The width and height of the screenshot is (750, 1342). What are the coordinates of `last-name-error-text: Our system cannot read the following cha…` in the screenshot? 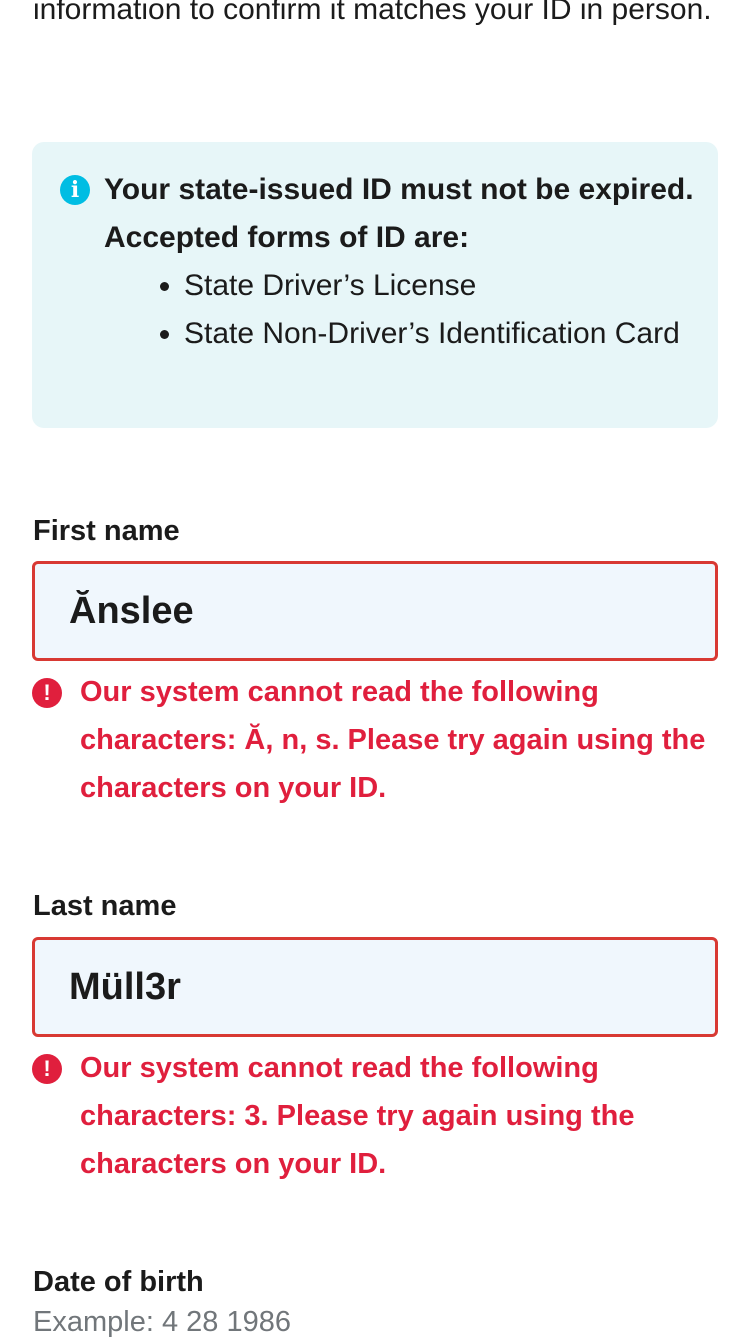 It's located at (357, 1116).